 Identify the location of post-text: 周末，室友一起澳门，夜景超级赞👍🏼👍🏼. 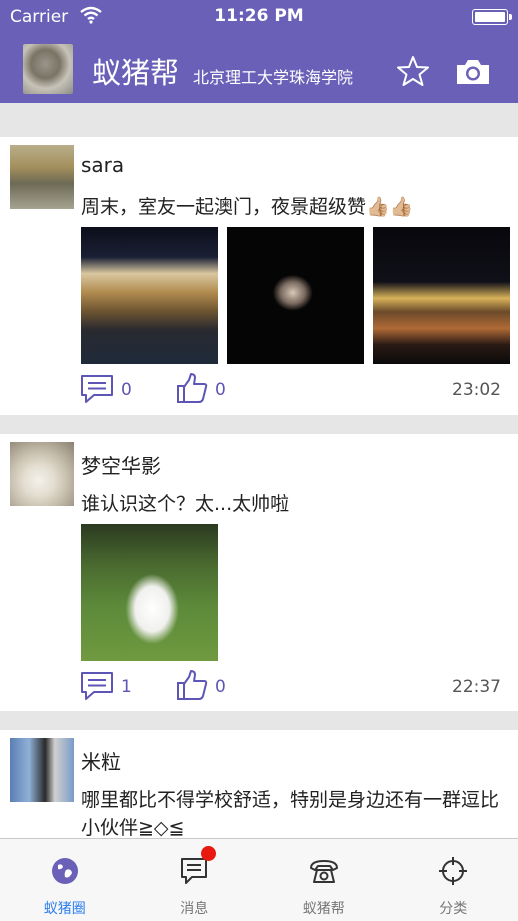
(291, 207).